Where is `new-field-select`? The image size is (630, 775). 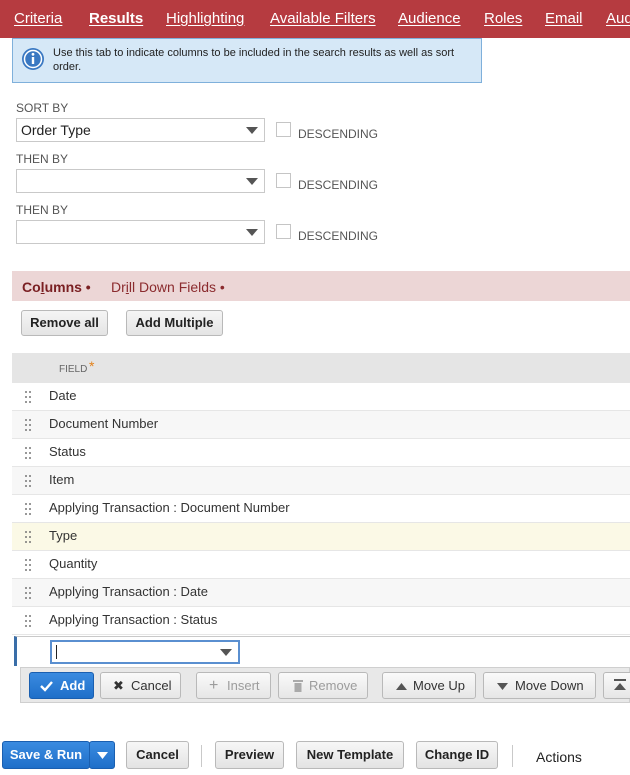
new-field-select is located at coordinates (145, 652).